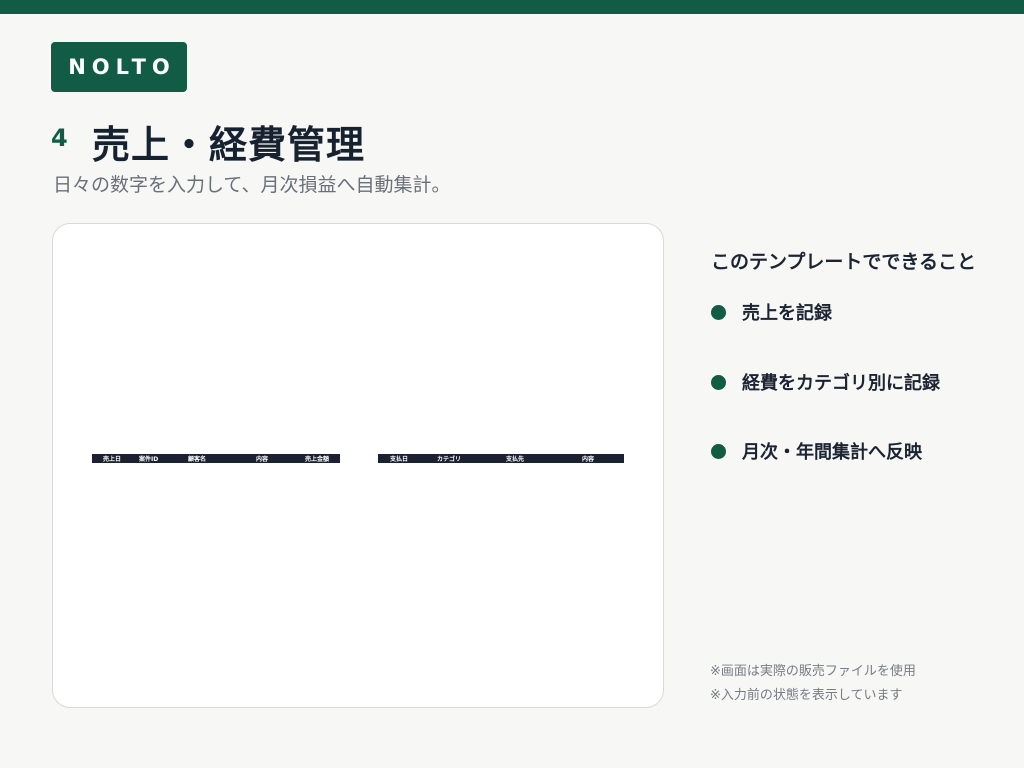 The width and height of the screenshot is (1024, 768). What do you see at coordinates (512, 7) in the screenshot?
I see `top-accent-bar` at bounding box center [512, 7].